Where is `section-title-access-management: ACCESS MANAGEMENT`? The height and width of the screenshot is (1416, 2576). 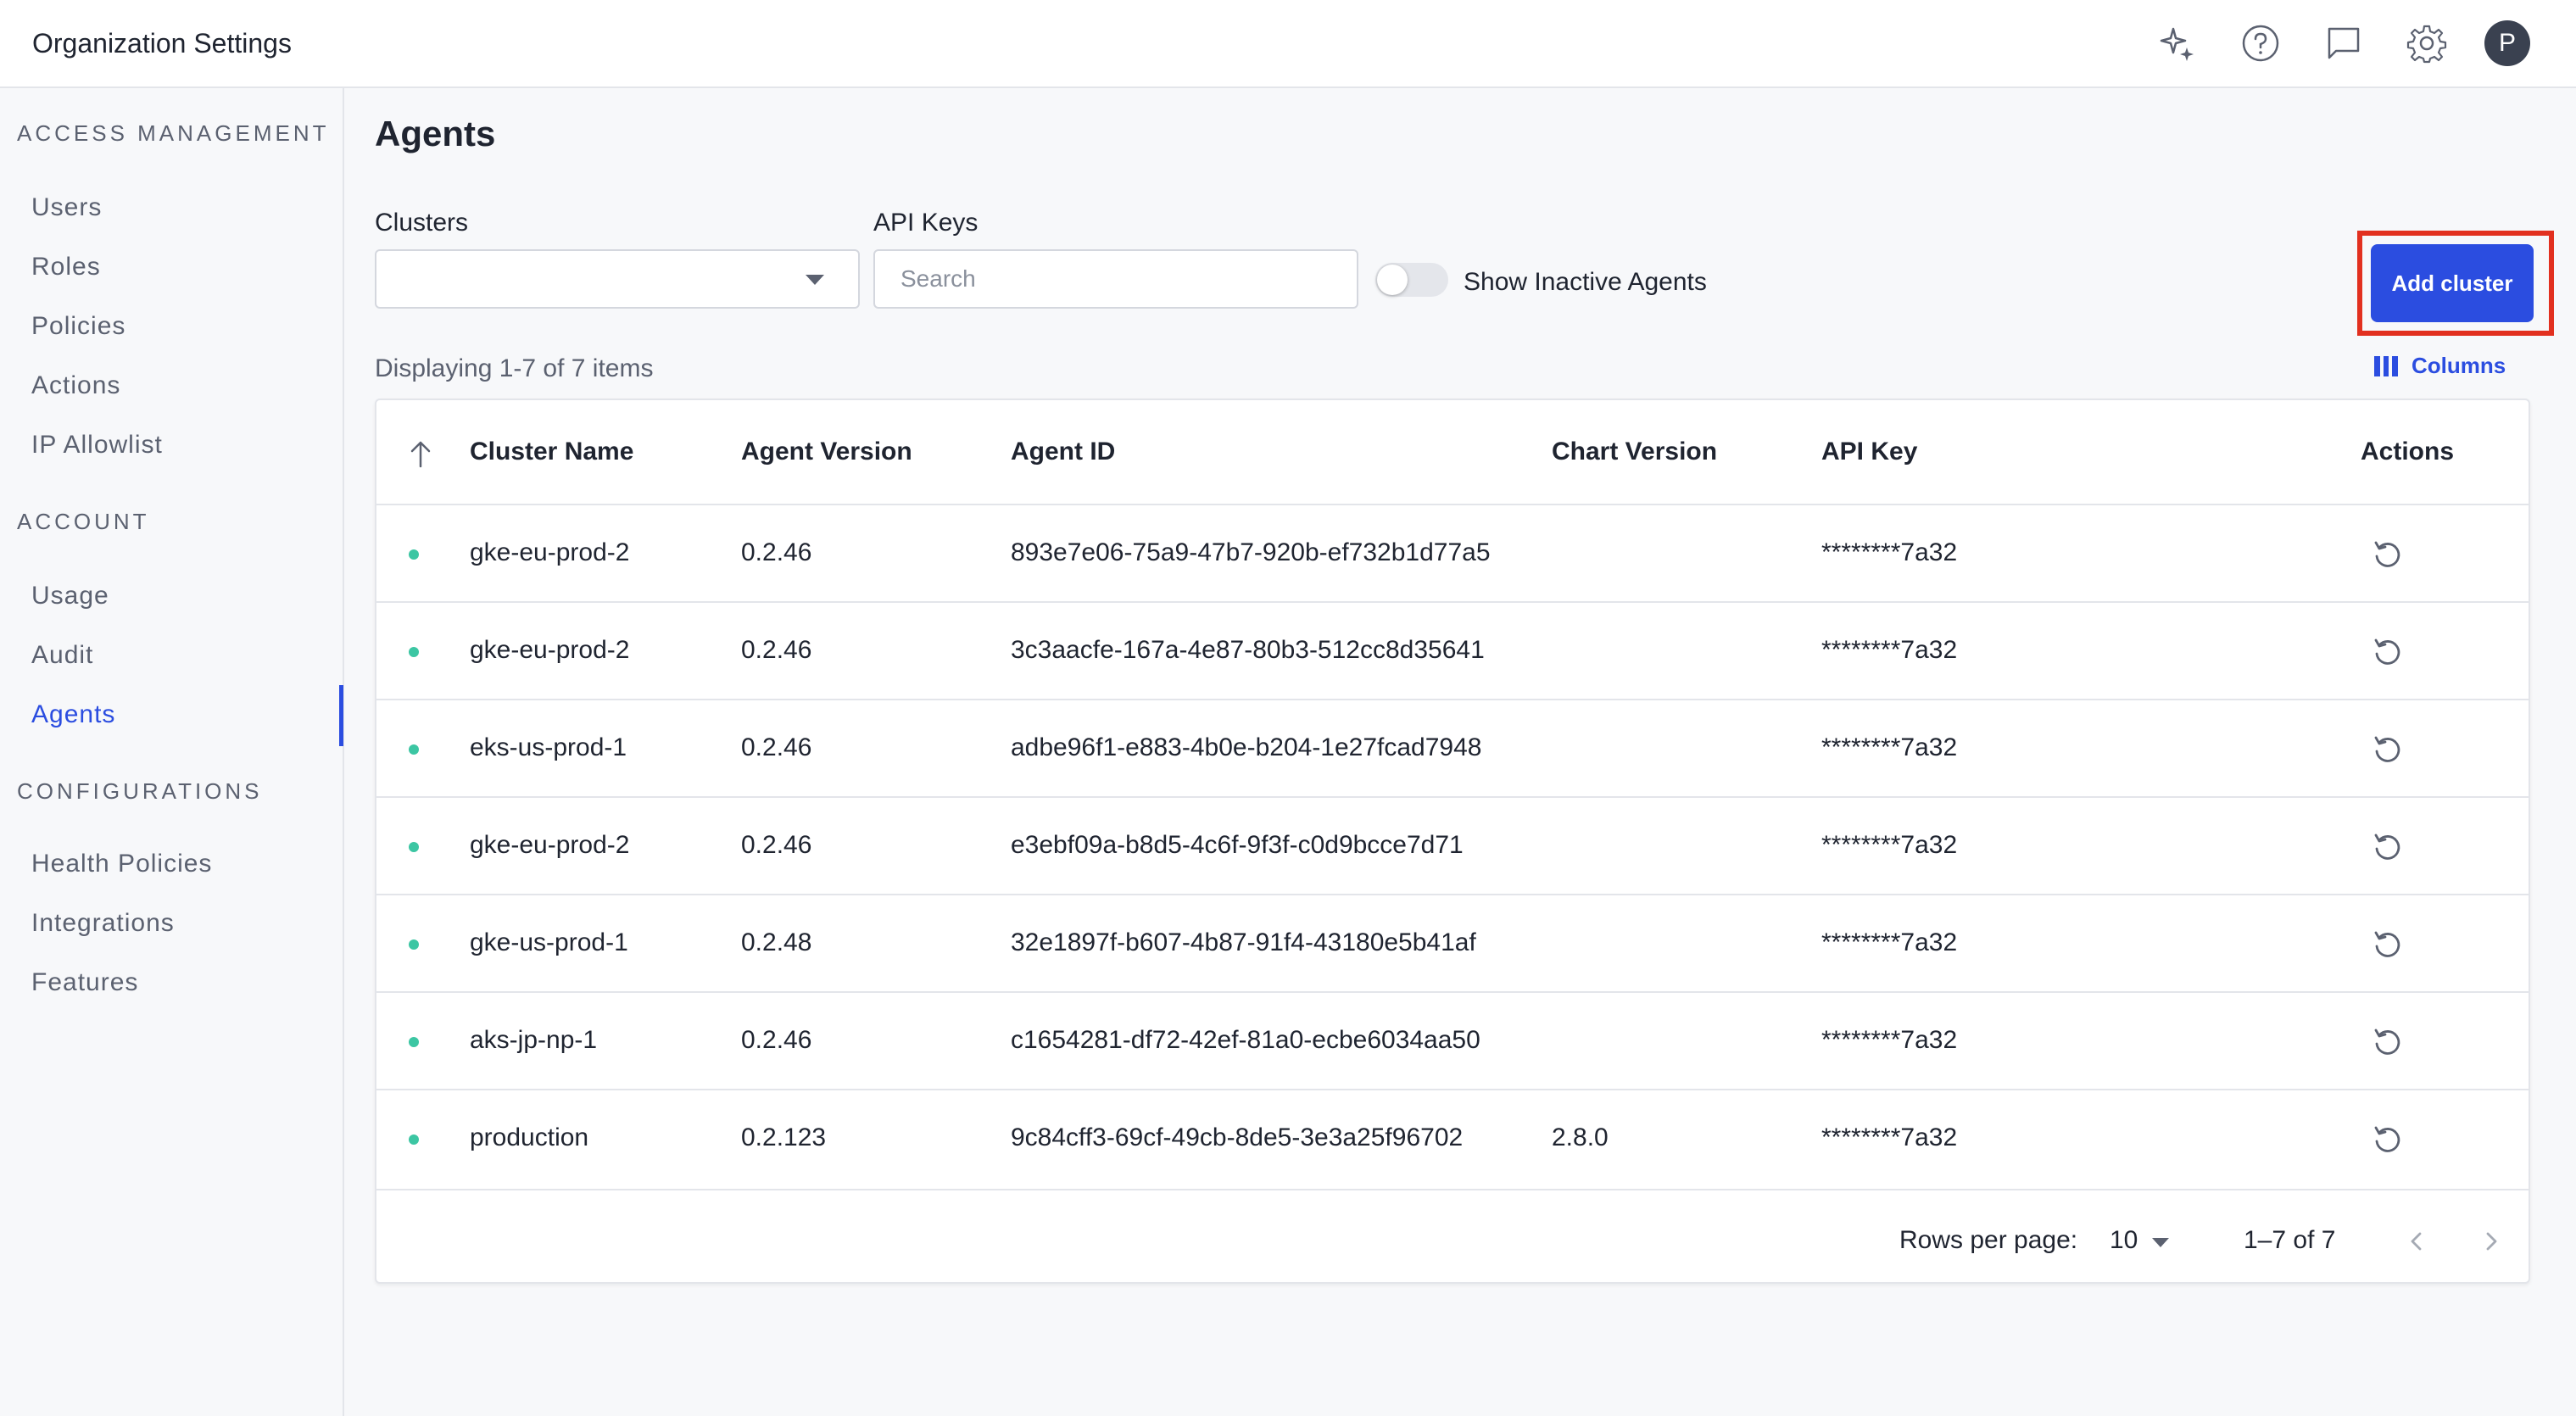 section-title-access-management: ACCESS MANAGEMENT is located at coordinates (173, 133).